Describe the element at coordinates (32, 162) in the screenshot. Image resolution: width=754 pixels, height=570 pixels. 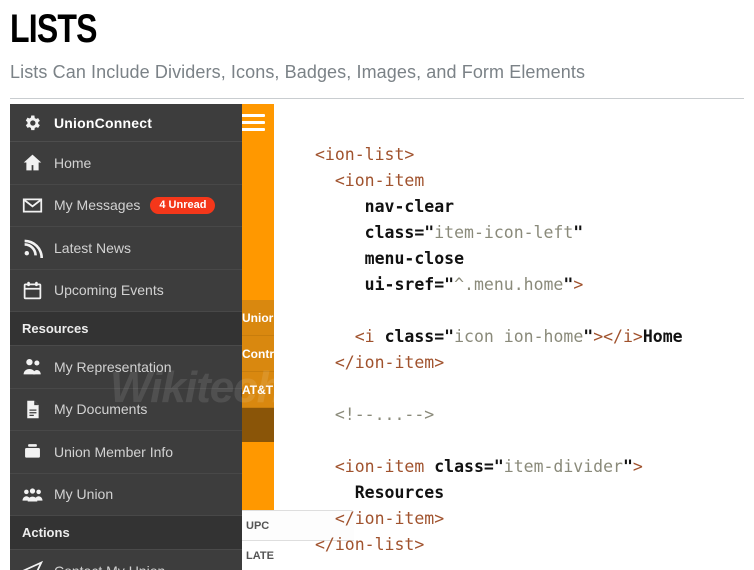
I see `home-icon` at that location.